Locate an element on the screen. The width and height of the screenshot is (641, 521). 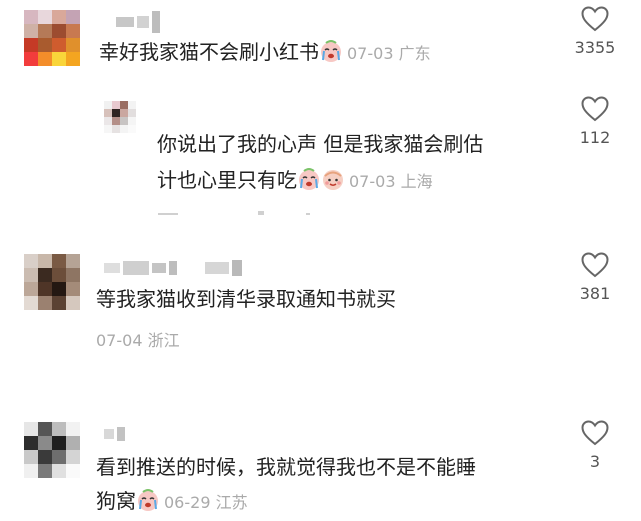
like-button: 381 is located at coordinates (595, 277).